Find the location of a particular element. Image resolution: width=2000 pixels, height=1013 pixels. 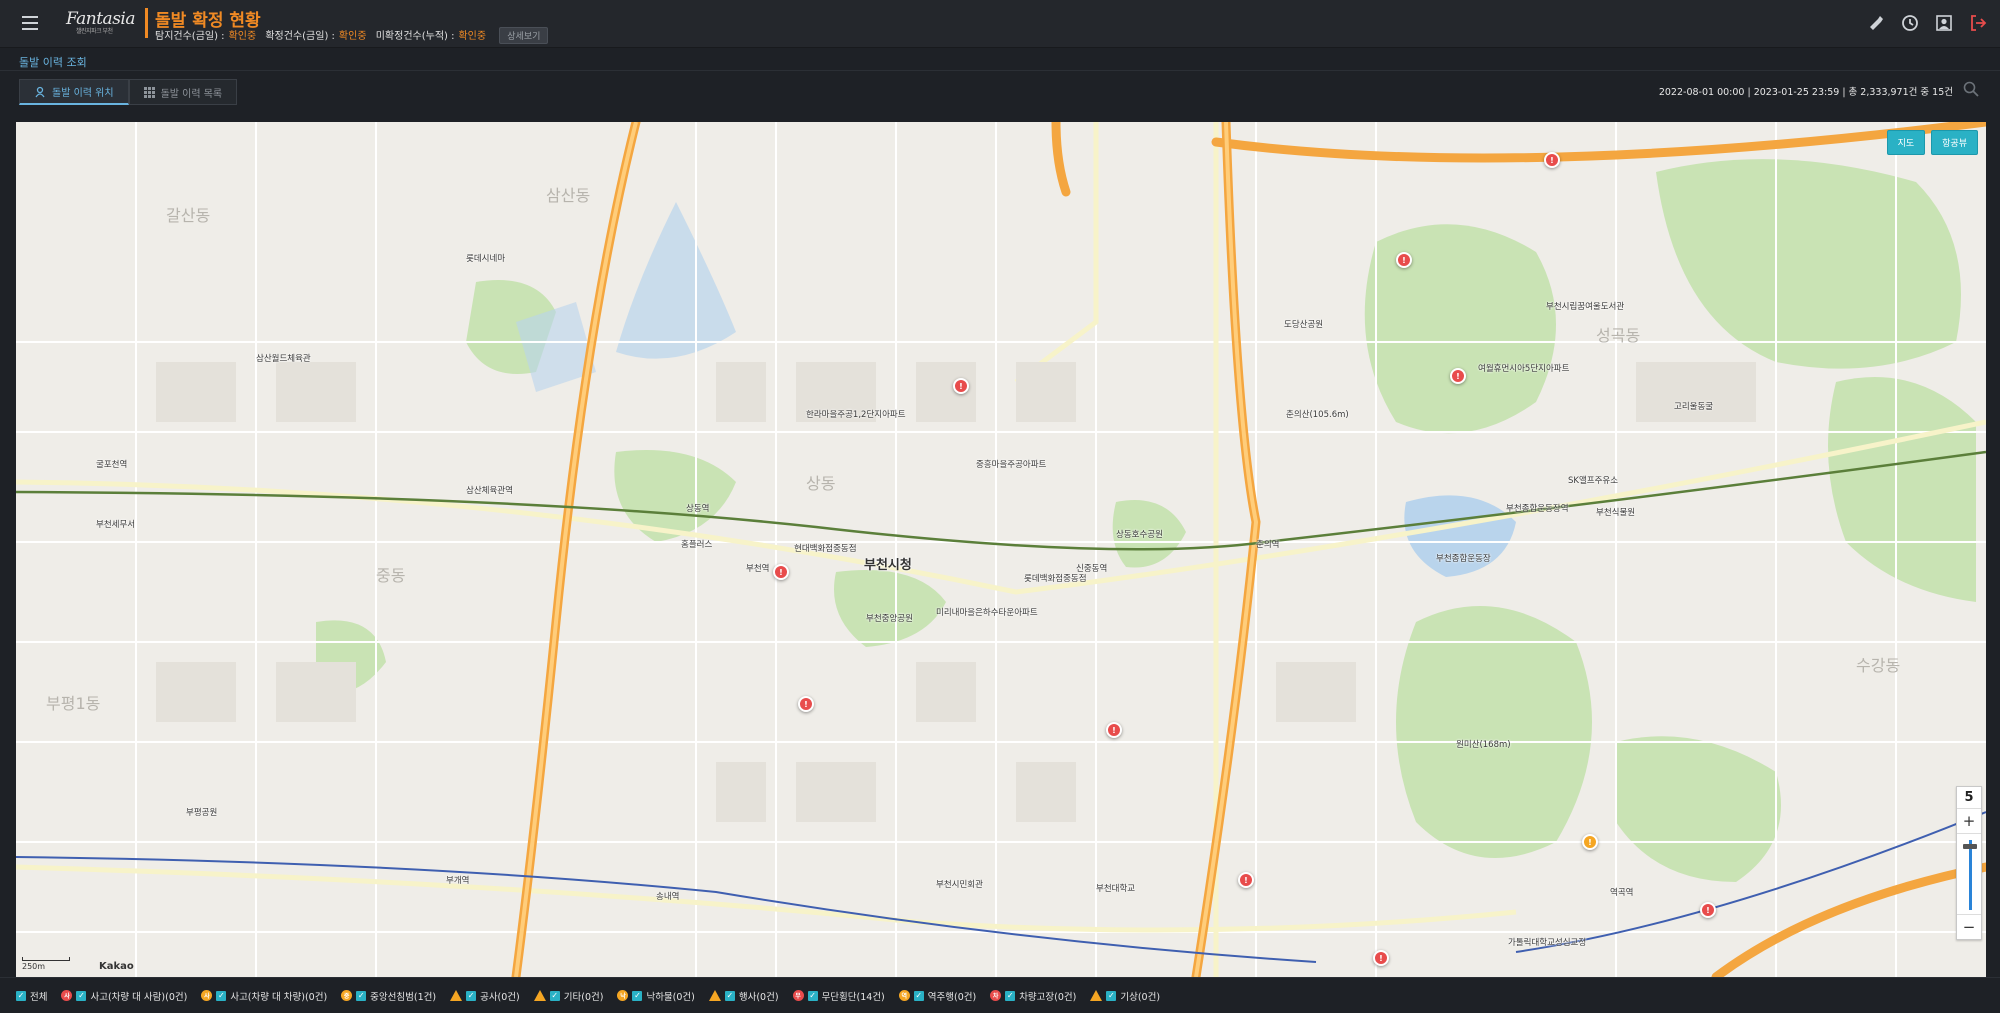

stat-label: 탐지건수(금일) : is located at coordinates (190, 36).